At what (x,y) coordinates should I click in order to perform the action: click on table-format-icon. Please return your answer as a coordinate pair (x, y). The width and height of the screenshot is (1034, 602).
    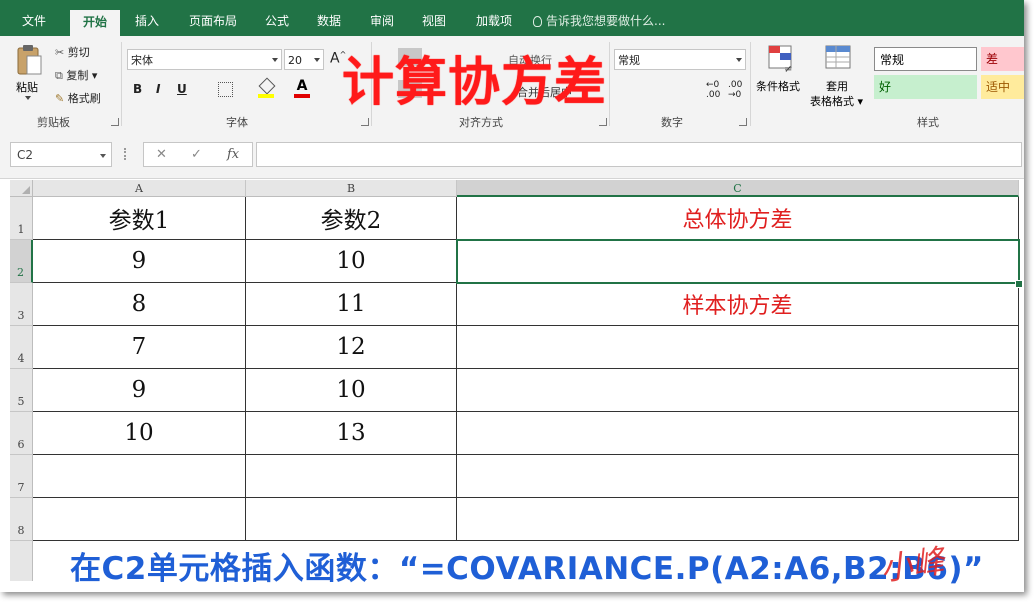
    Looking at the image, I should click on (838, 57).